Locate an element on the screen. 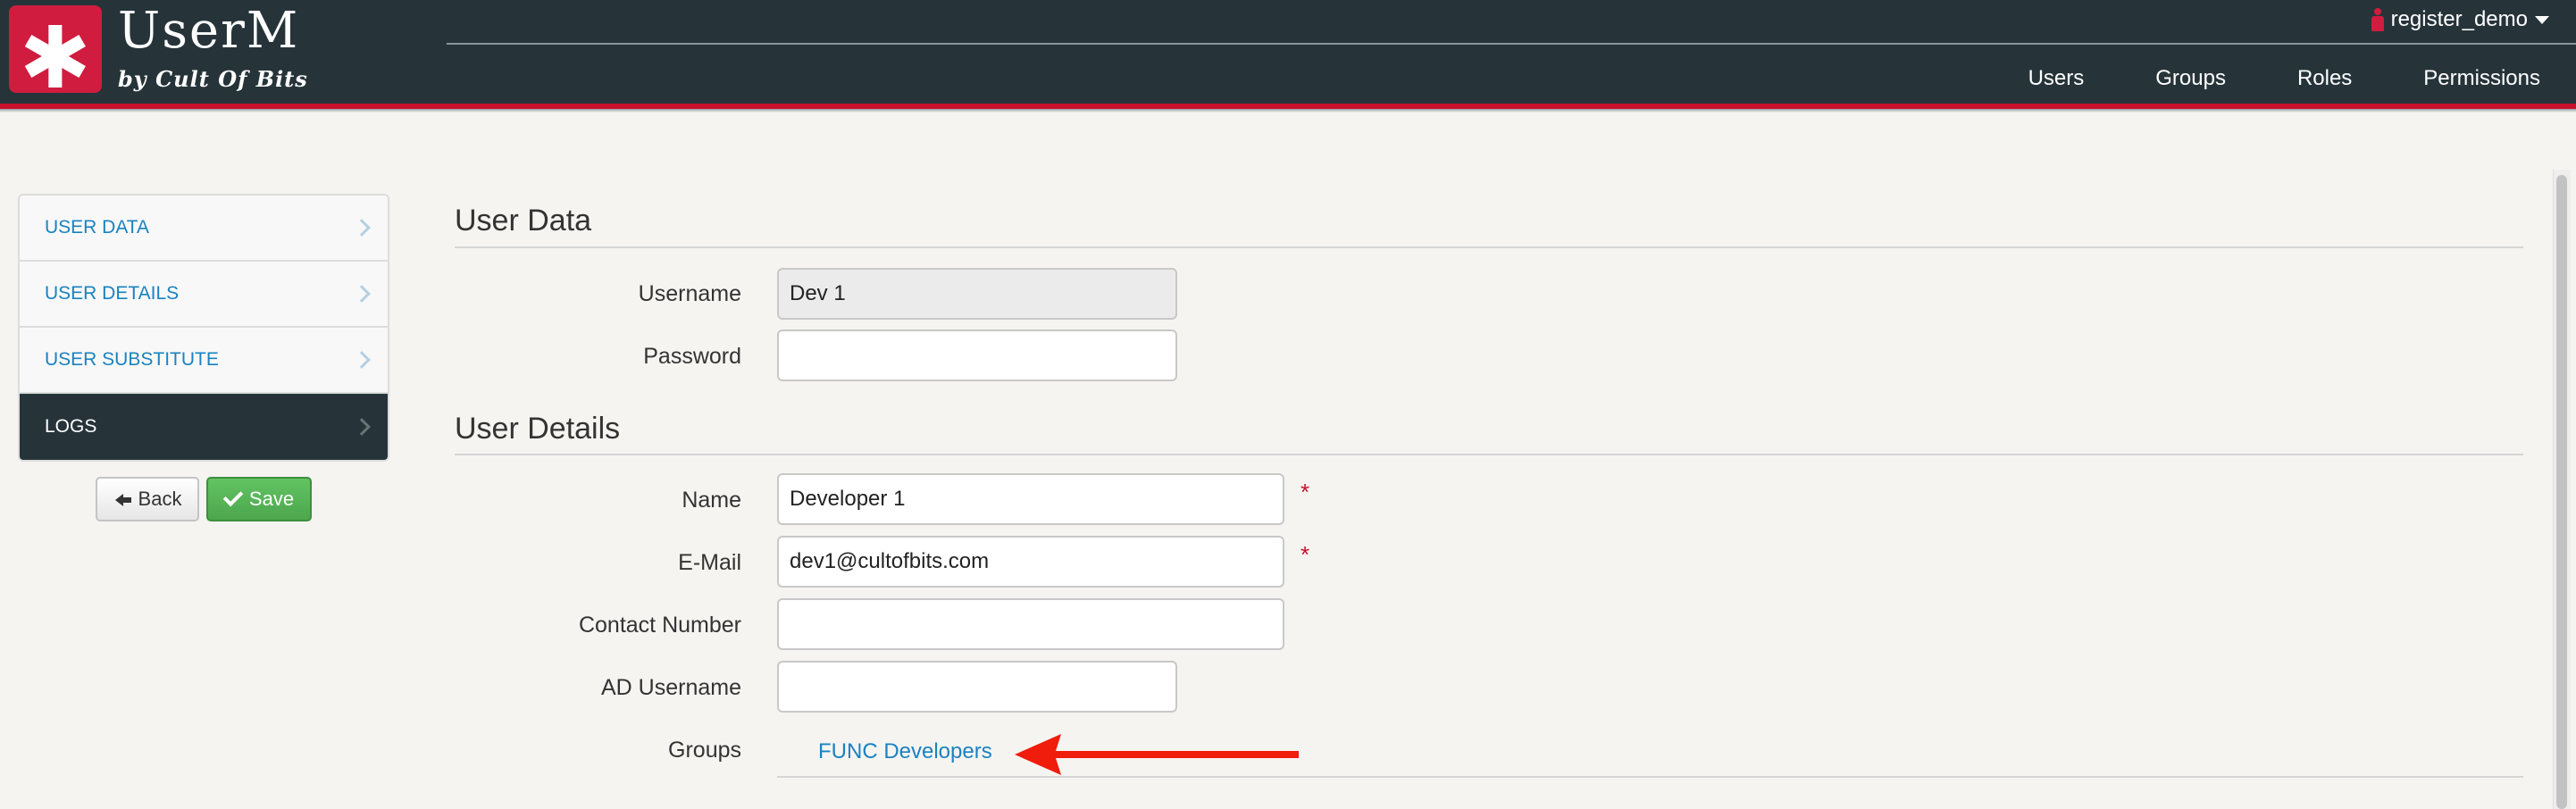 This screenshot has height=809, width=2576. save-button: Save is located at coordinates (259, 499).